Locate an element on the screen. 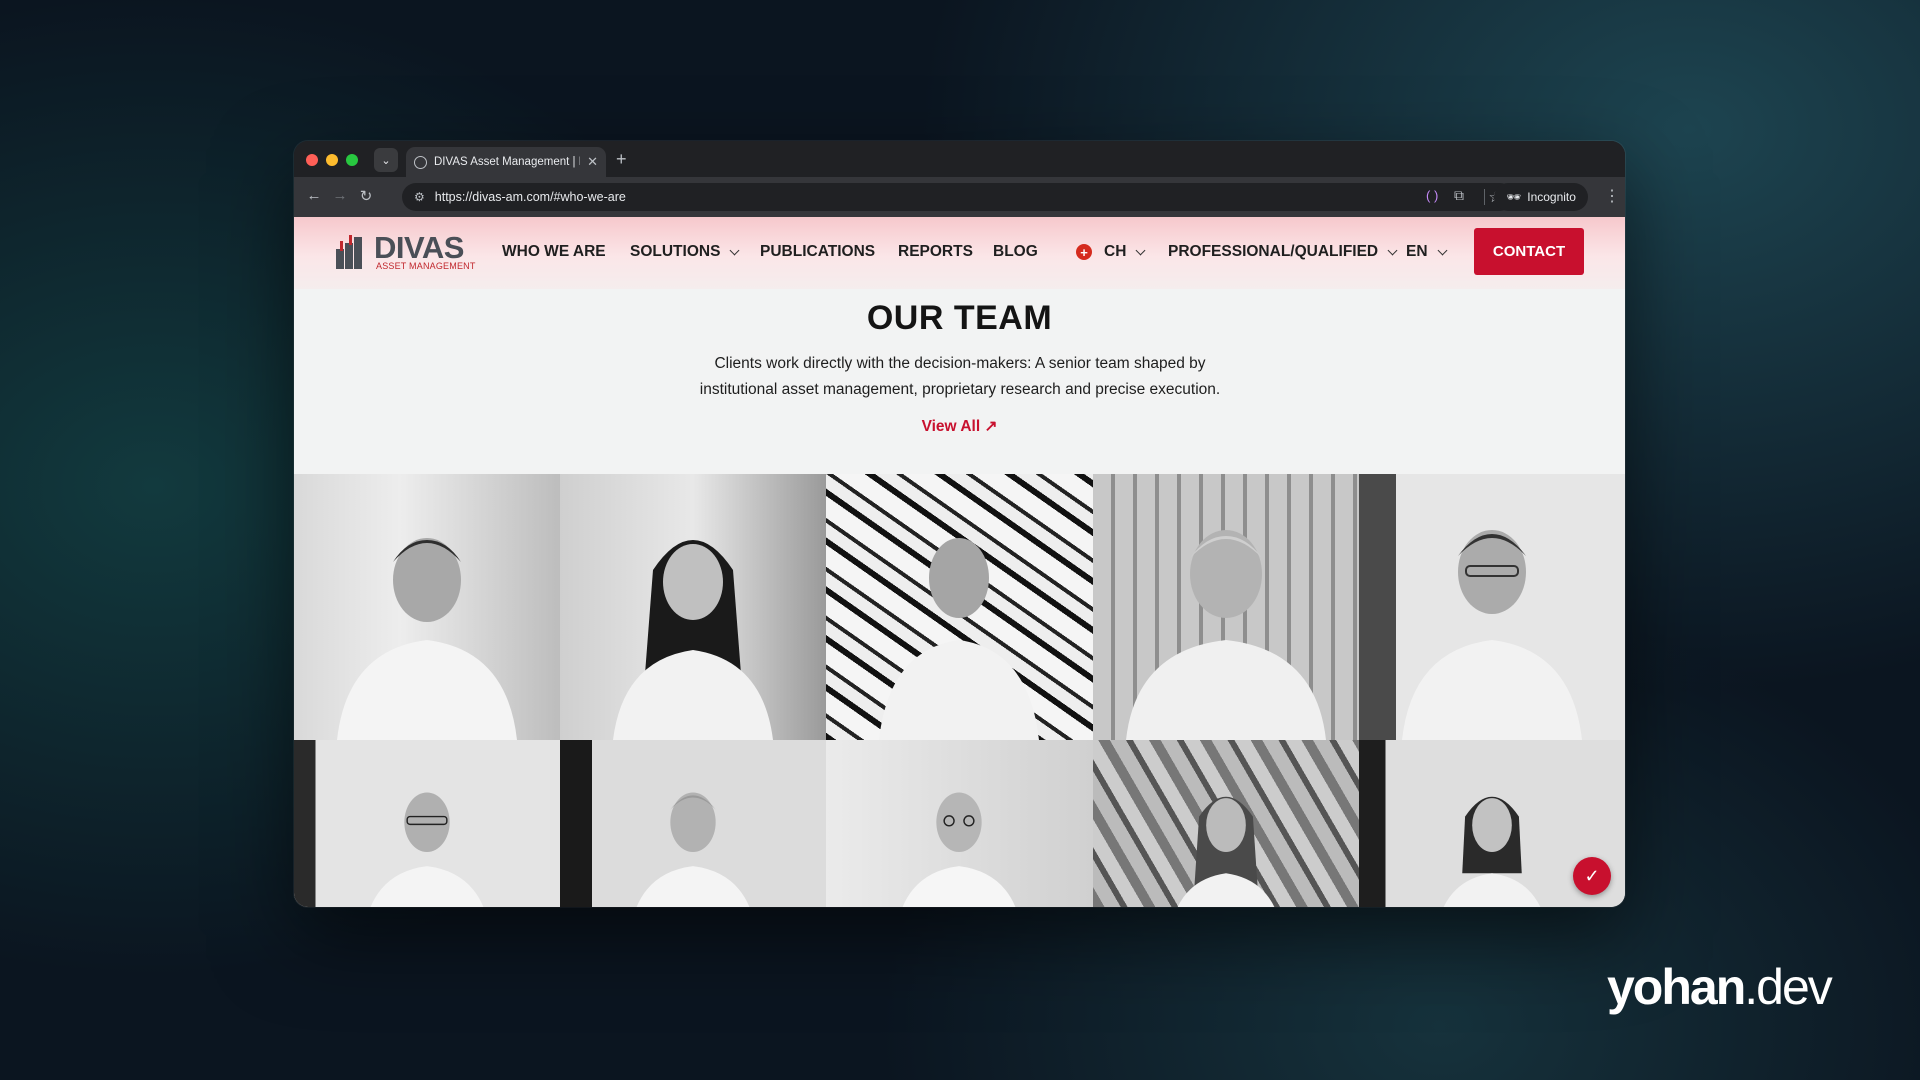  chevron-down-icon: ⌄ is located at coordinates (386, 160).